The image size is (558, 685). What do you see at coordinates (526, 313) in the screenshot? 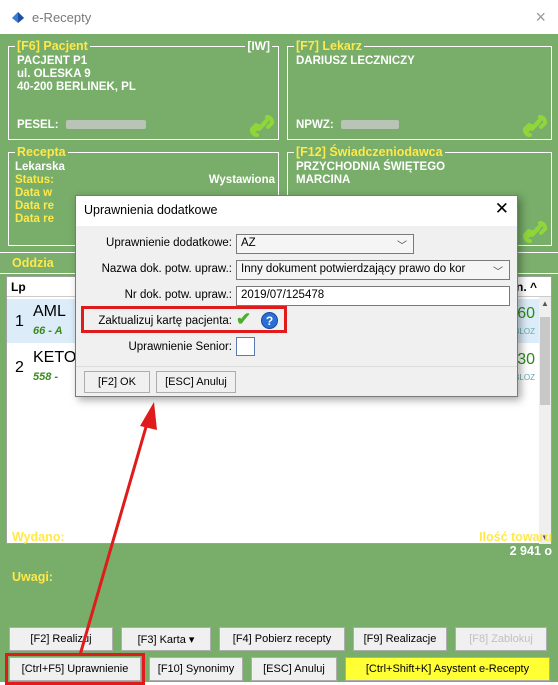
I see `row-qty: 60` at bounding box center [526, 313].